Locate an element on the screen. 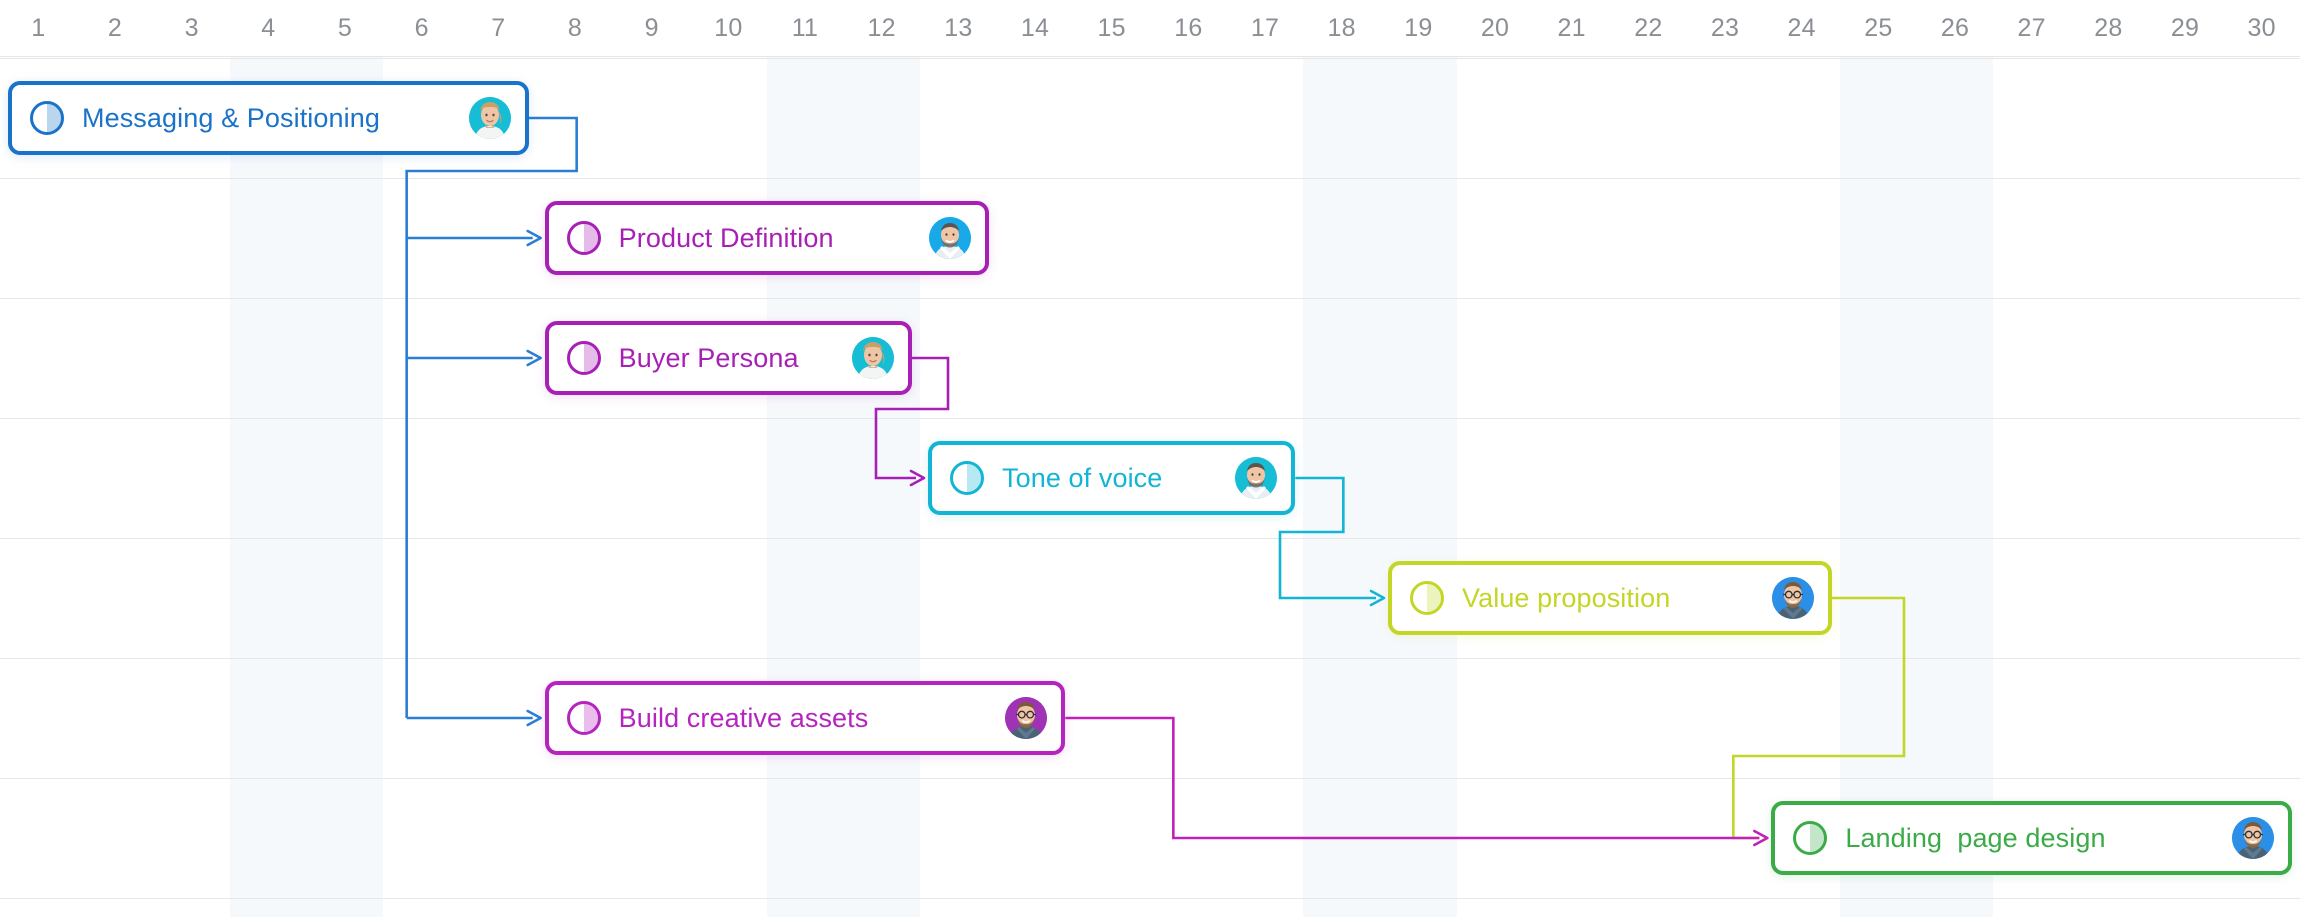 The width and height of the screenshot is (2300, 917). link-arrow-landing-page-design is located at coordinates (1761, 838).